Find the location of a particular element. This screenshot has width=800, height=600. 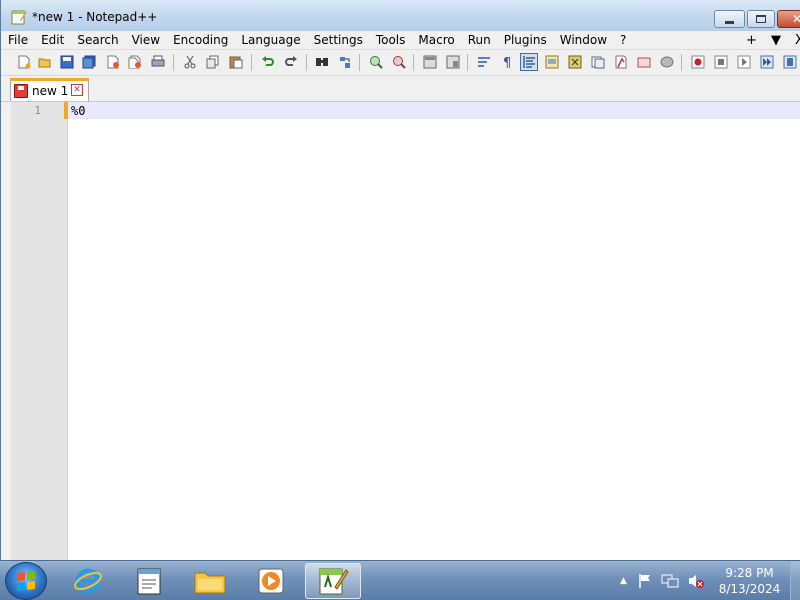

save-button is located at coordinates (67, 62).